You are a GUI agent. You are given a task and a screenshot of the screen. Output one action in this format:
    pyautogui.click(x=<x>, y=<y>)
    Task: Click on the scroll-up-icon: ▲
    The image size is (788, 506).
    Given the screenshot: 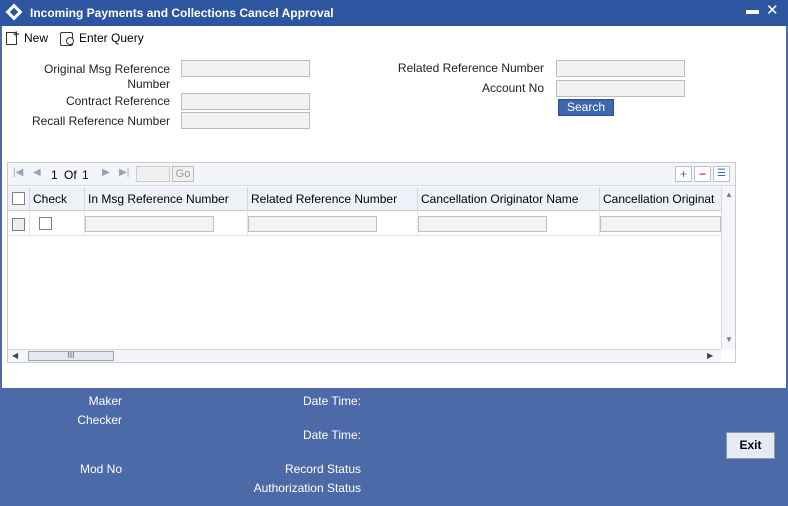 What is the action you would take?
    pyautogui.click(x=729, y=194)
    